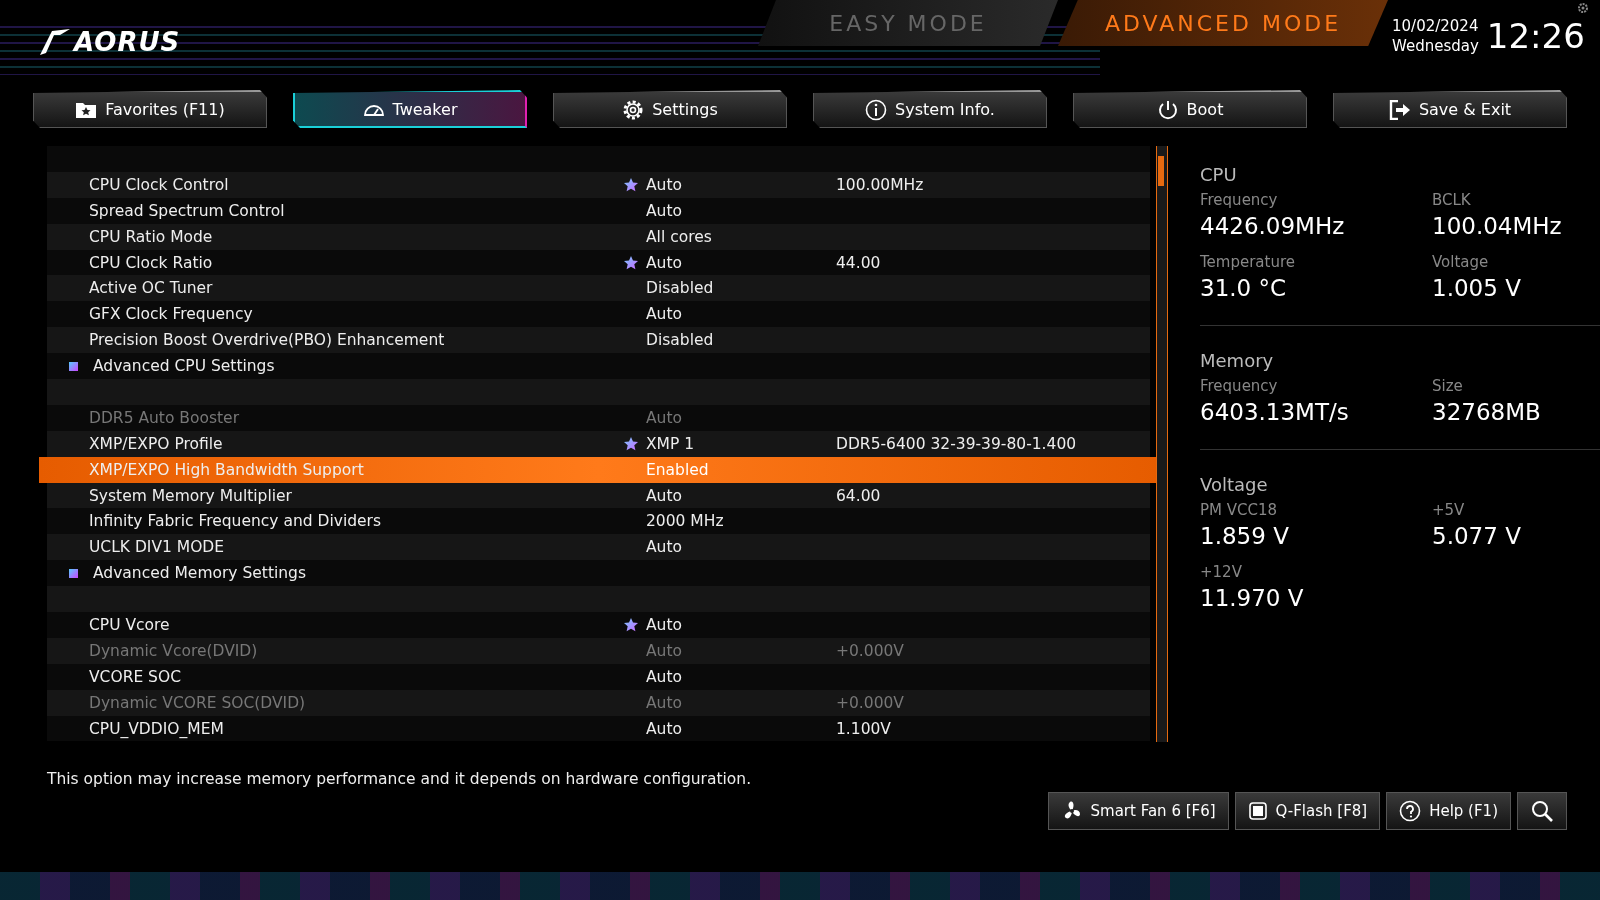 The image size is (1600, 900). I want to click on settings-icon, so click(1582, 8).